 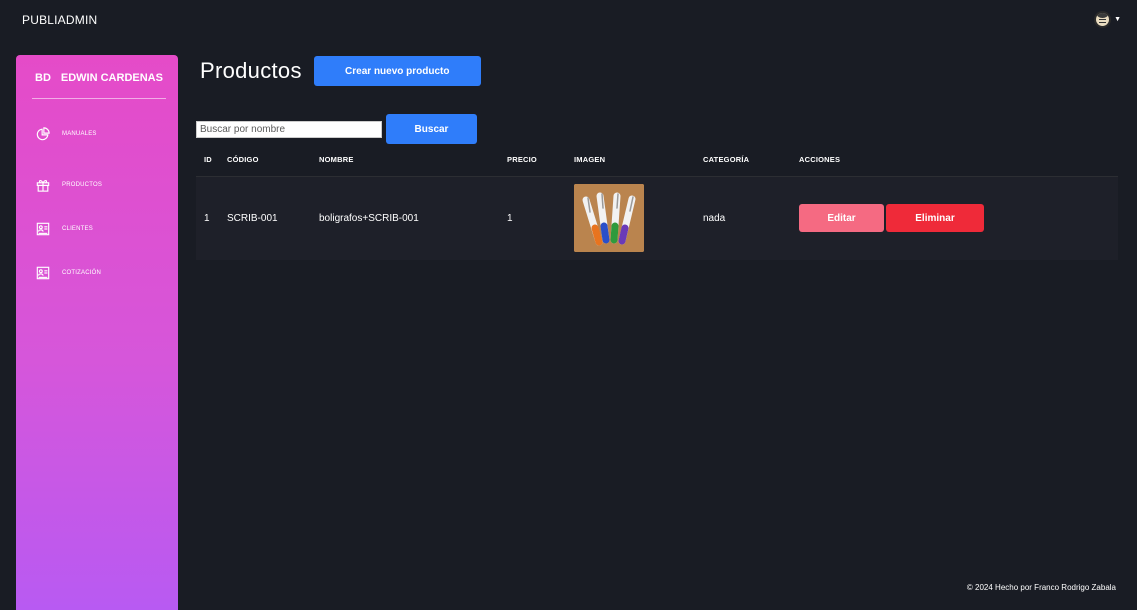 I want to click on sidebar-item-productos: PRODUCTOS, so click(x=97, y=185).